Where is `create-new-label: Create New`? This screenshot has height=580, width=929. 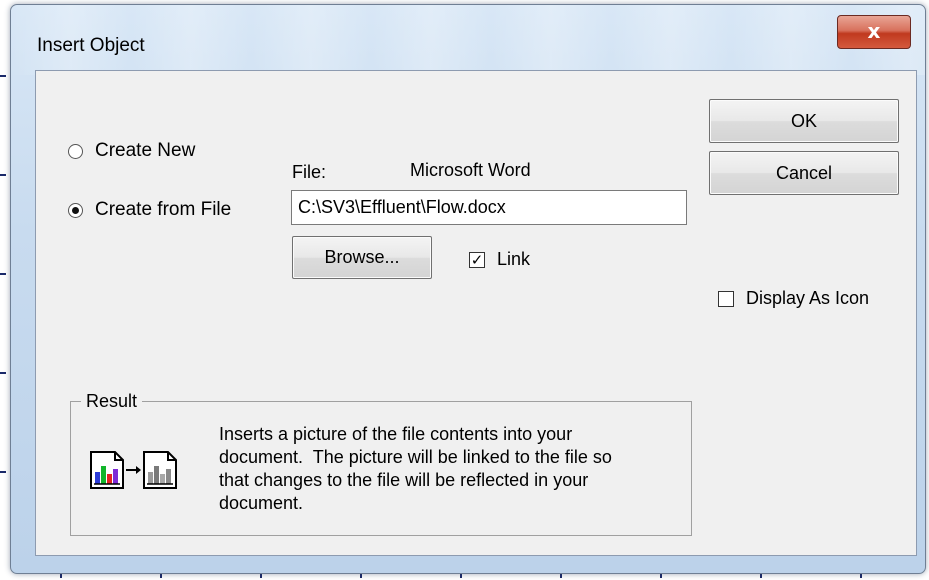
create-new-label: Create New is located at coordinates (145, 150).